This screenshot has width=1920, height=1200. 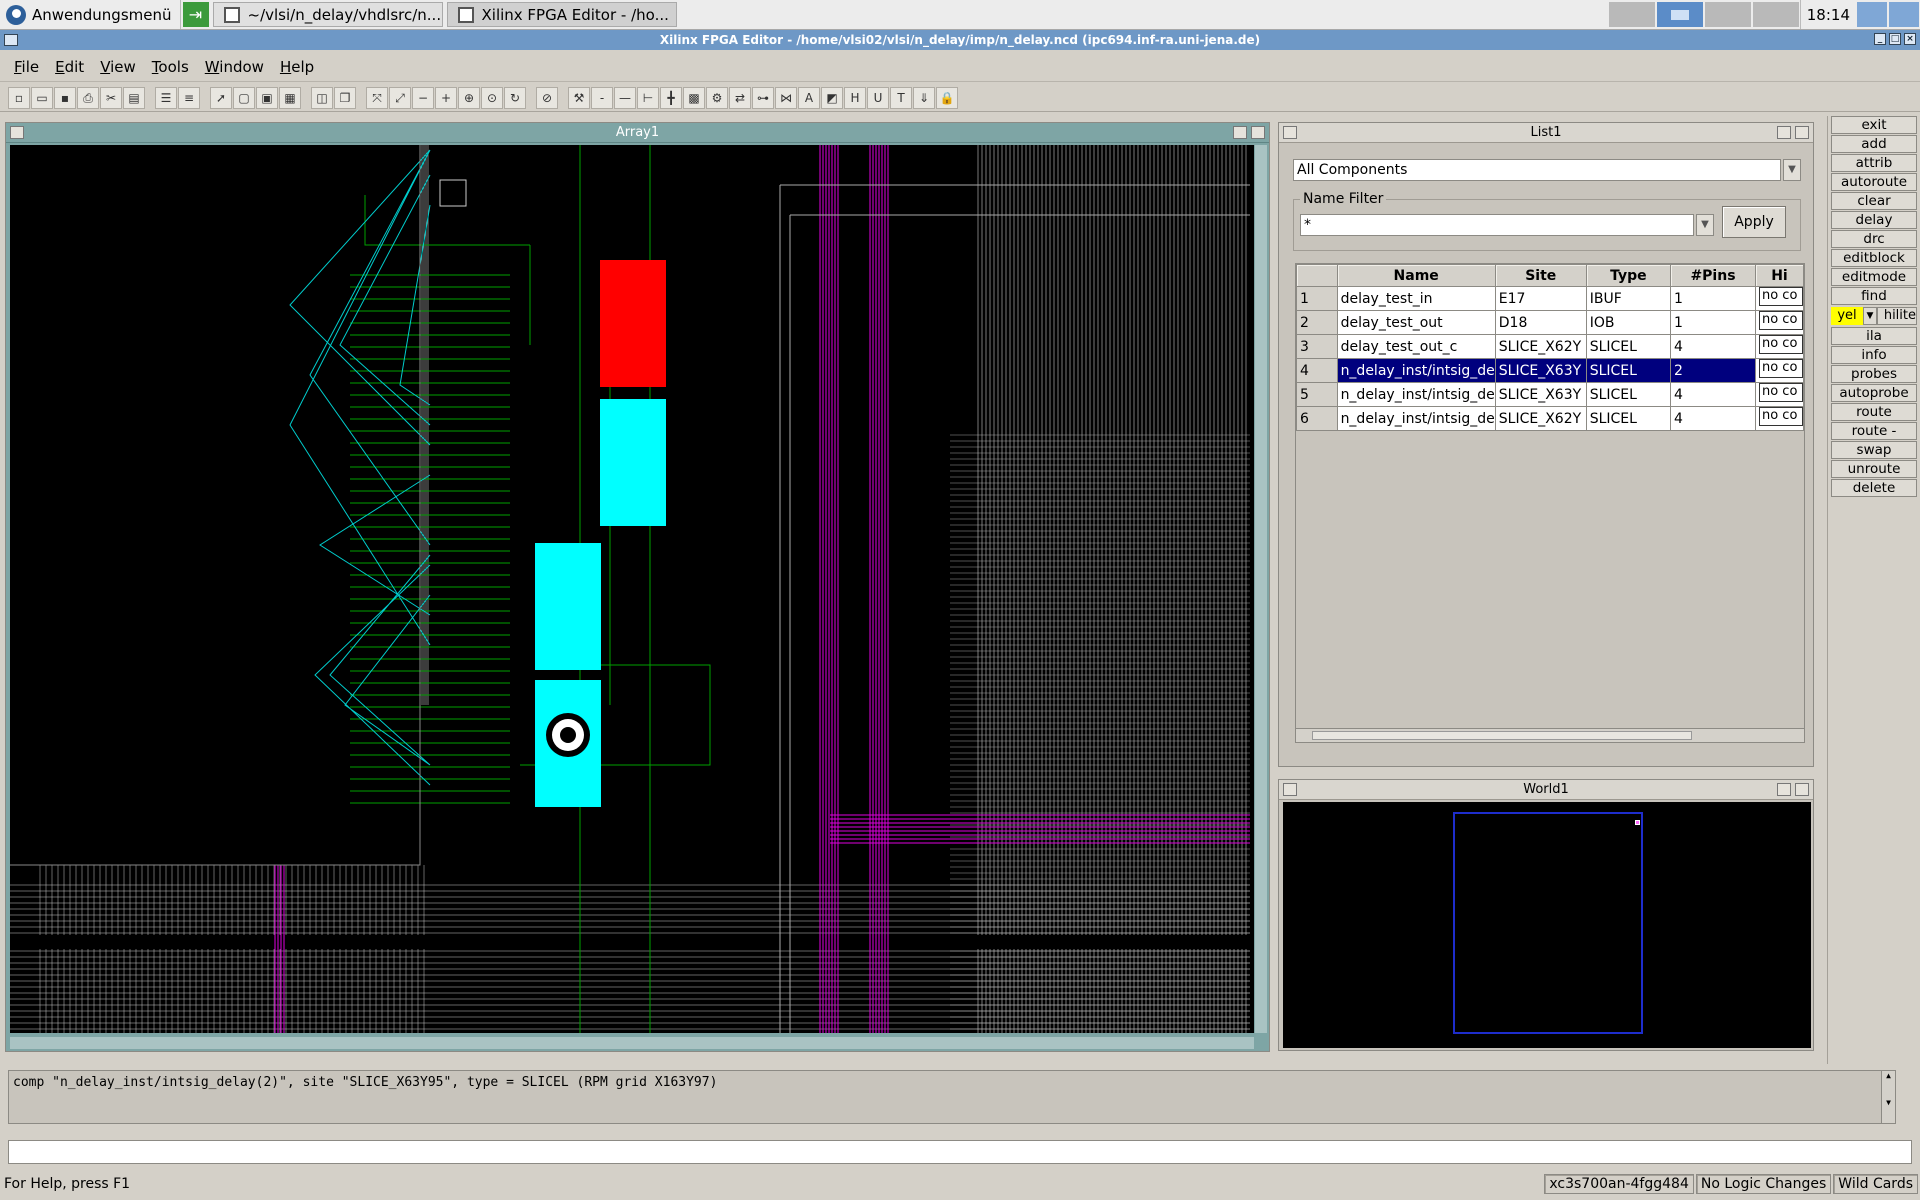 What do you see at coordinates (1540, 322) in the screenshot?
I see `cell-site: D18` at bounding box center [1540, 322].